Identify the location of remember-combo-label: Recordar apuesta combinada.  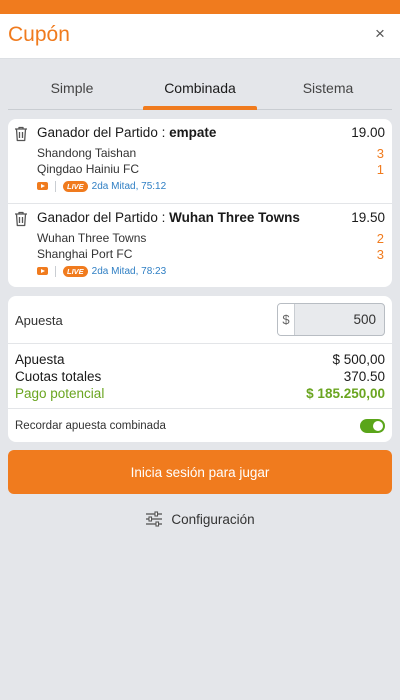
(90, 426).